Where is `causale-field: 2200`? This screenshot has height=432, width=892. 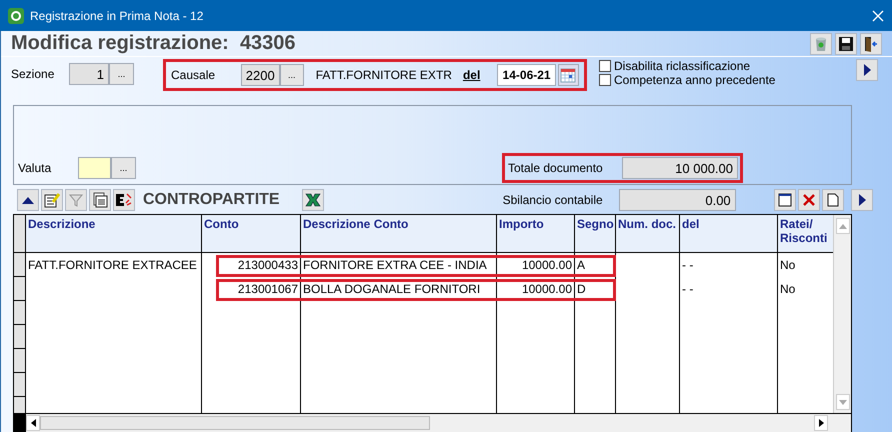
causale-field: 2200 is located at coordinates (260, 75).